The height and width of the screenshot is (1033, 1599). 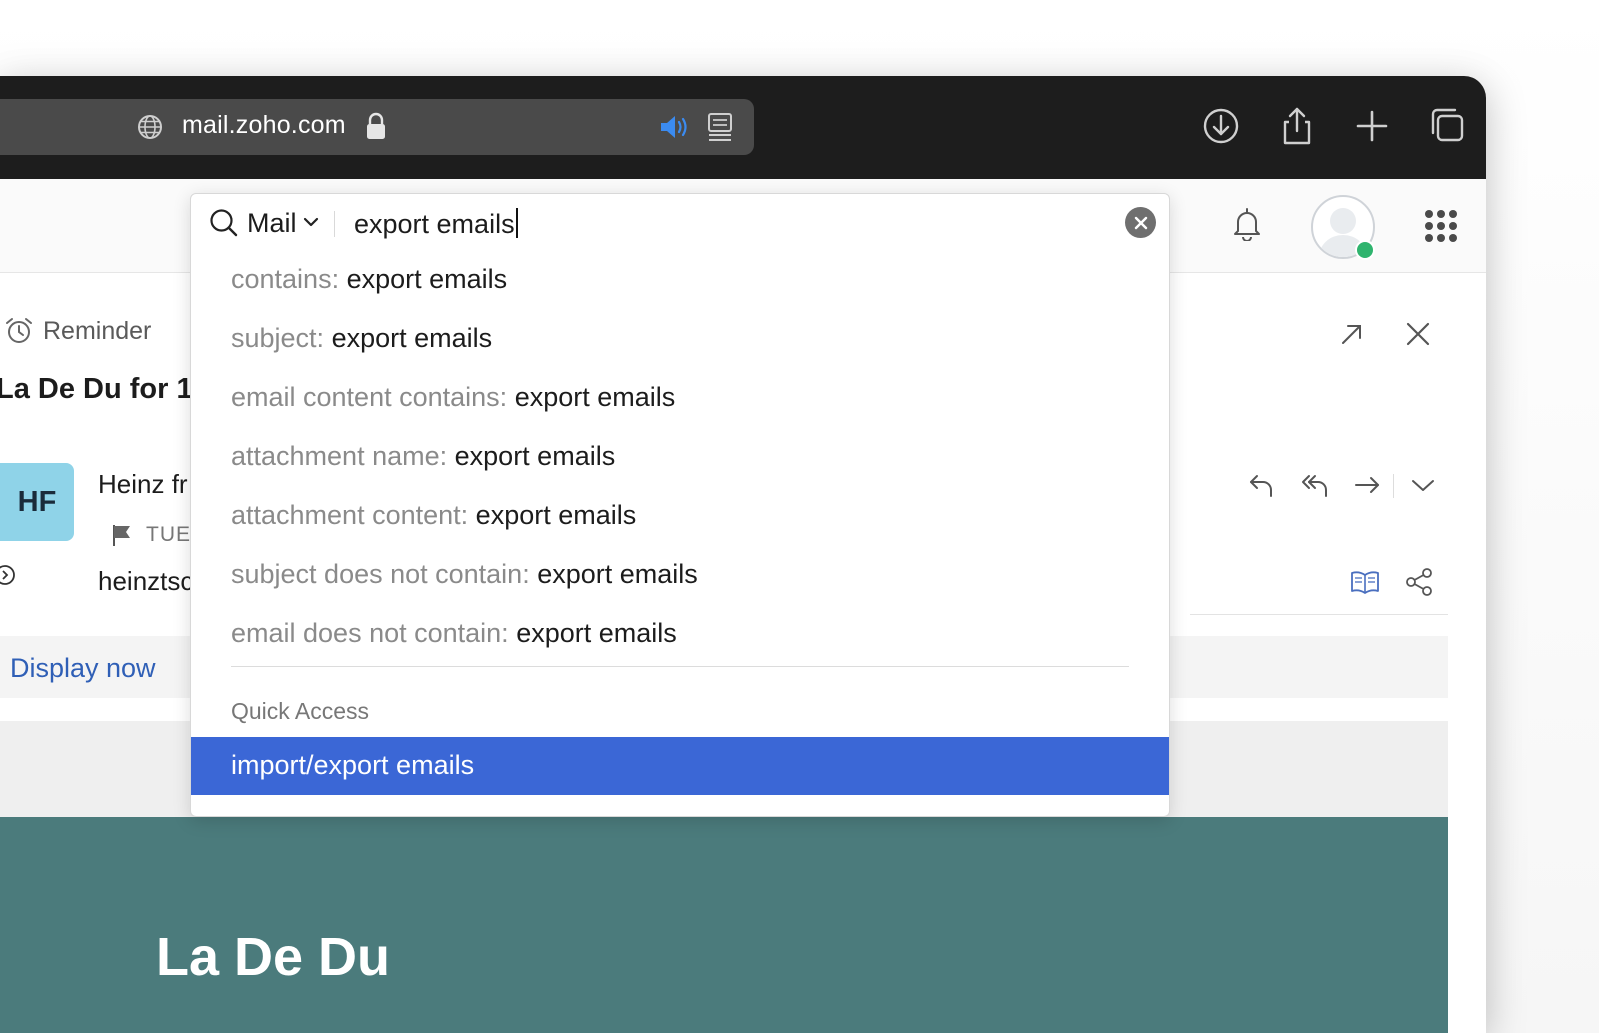 What do you see at coordinates (674, 127) in the screenshot?
I see `speaker-icon` at bounding box center [674, 127].